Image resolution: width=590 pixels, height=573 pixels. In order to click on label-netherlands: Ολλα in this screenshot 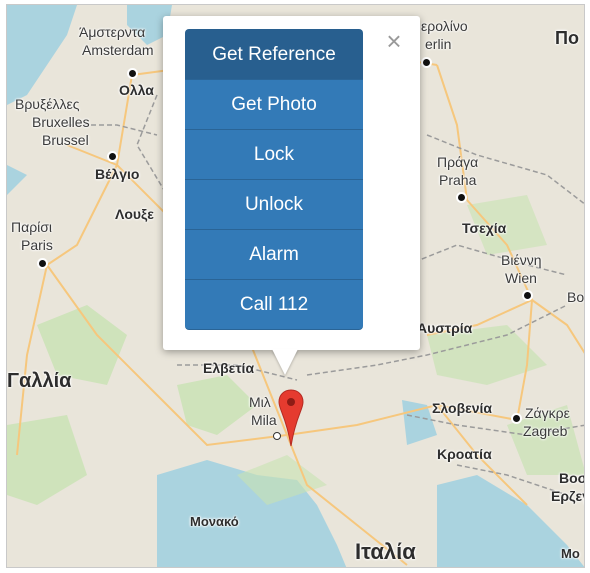, I will do `click(136, 90)`.